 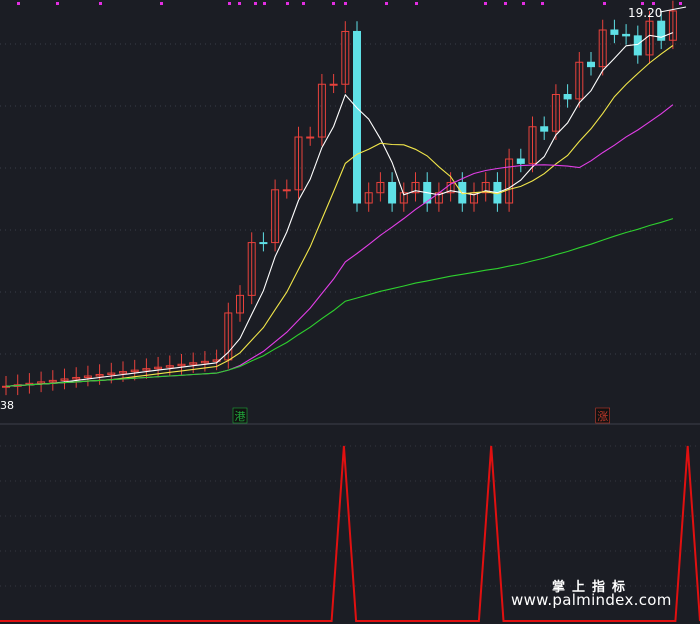 I want to click on marker-label: 港, so click(x=240, y=416).